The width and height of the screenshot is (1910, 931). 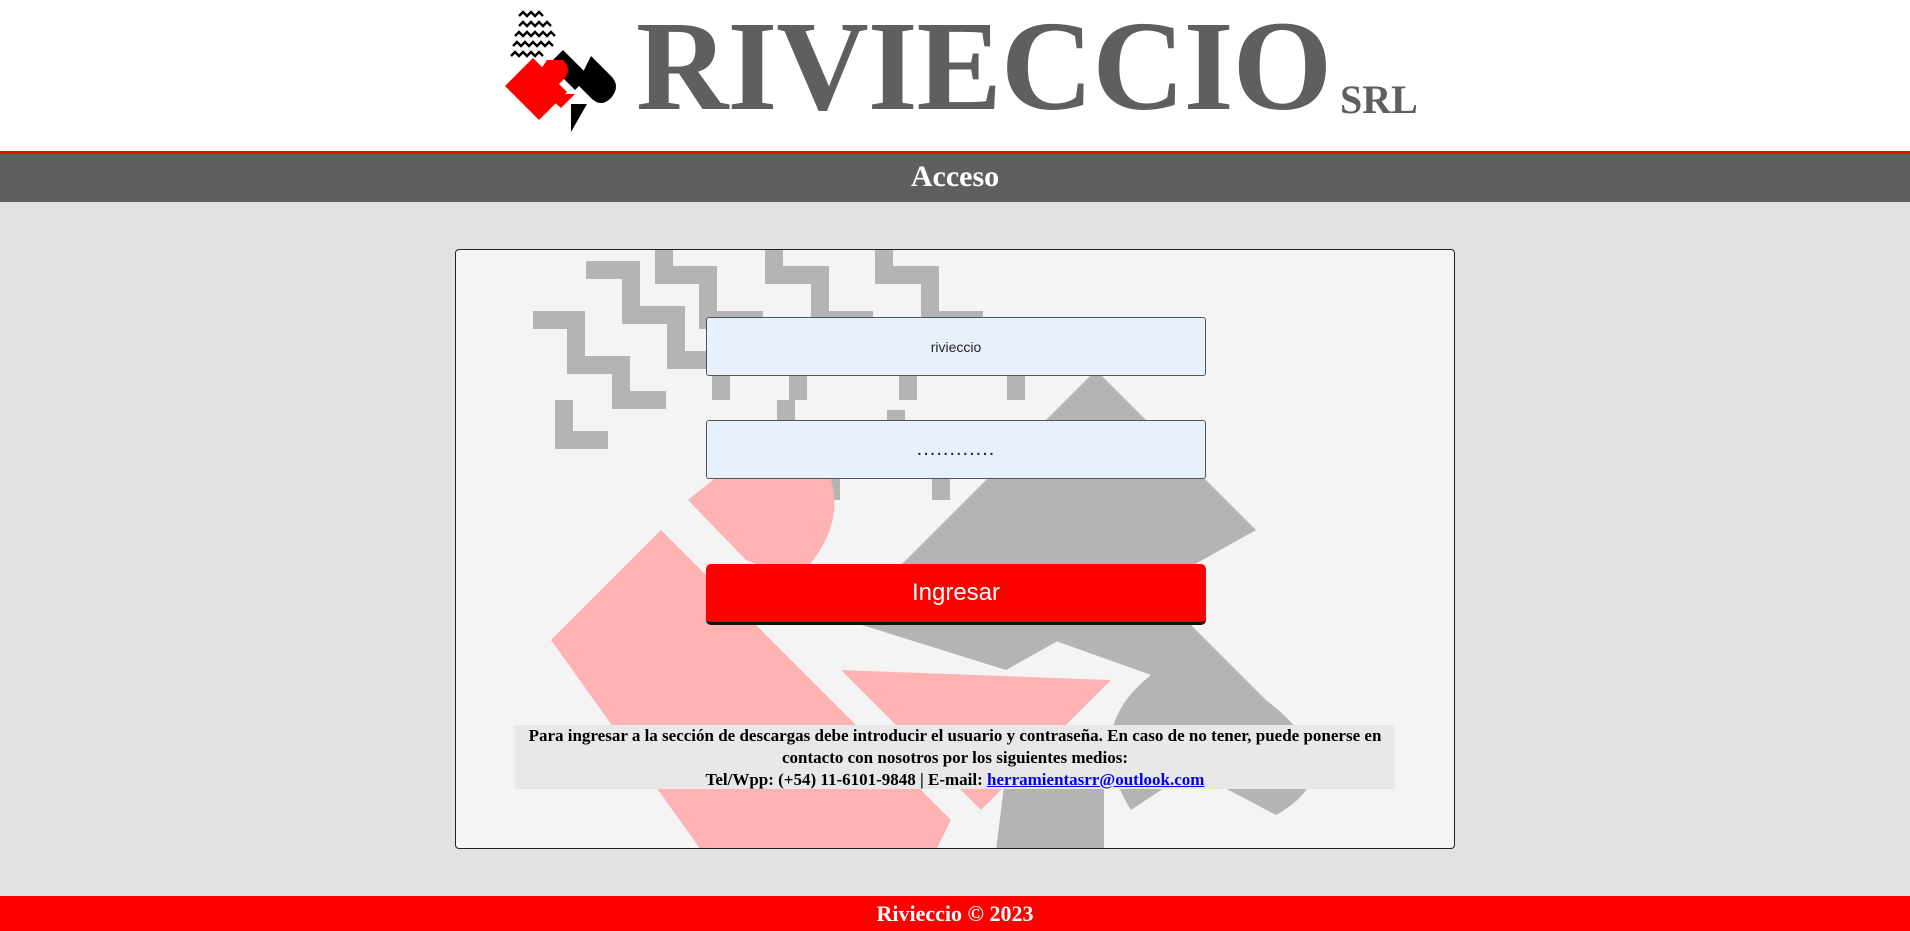 I want to click on rivieccio-logo-icon, so click(x=560, y=71).